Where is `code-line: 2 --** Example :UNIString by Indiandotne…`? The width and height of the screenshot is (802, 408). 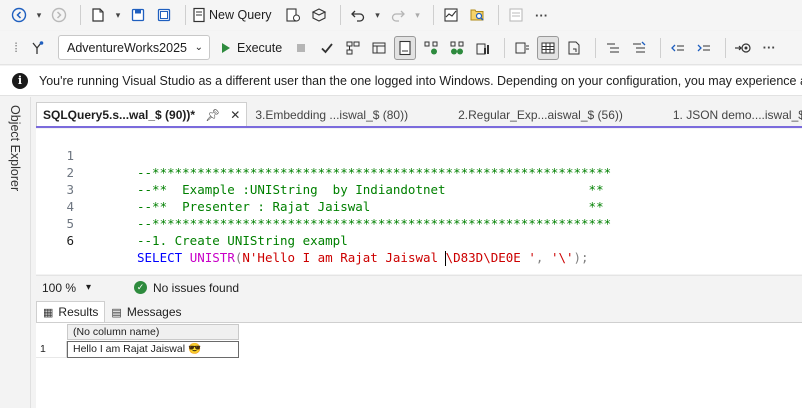 code-line: 2 --** Example :UNIString by Indiandotne… is located at coordinates (319, 172).